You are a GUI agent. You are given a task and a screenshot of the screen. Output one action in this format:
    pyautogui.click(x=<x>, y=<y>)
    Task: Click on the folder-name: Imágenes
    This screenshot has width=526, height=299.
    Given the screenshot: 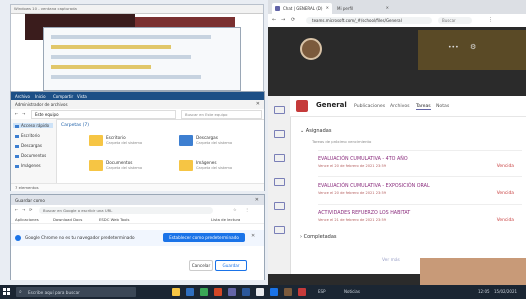 What is the action you would take?
    pyautogui.click(x=206, y=162)
    